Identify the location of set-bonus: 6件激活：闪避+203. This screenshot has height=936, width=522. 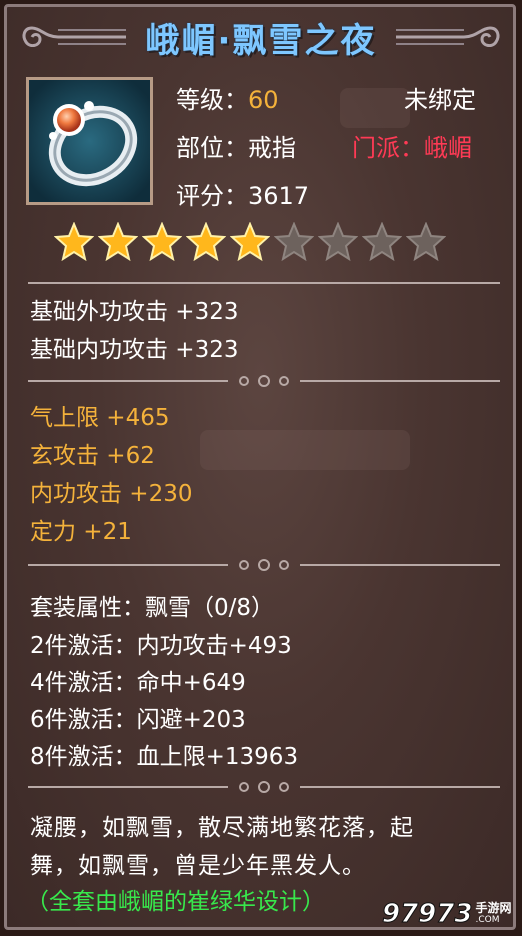
(138, 720).